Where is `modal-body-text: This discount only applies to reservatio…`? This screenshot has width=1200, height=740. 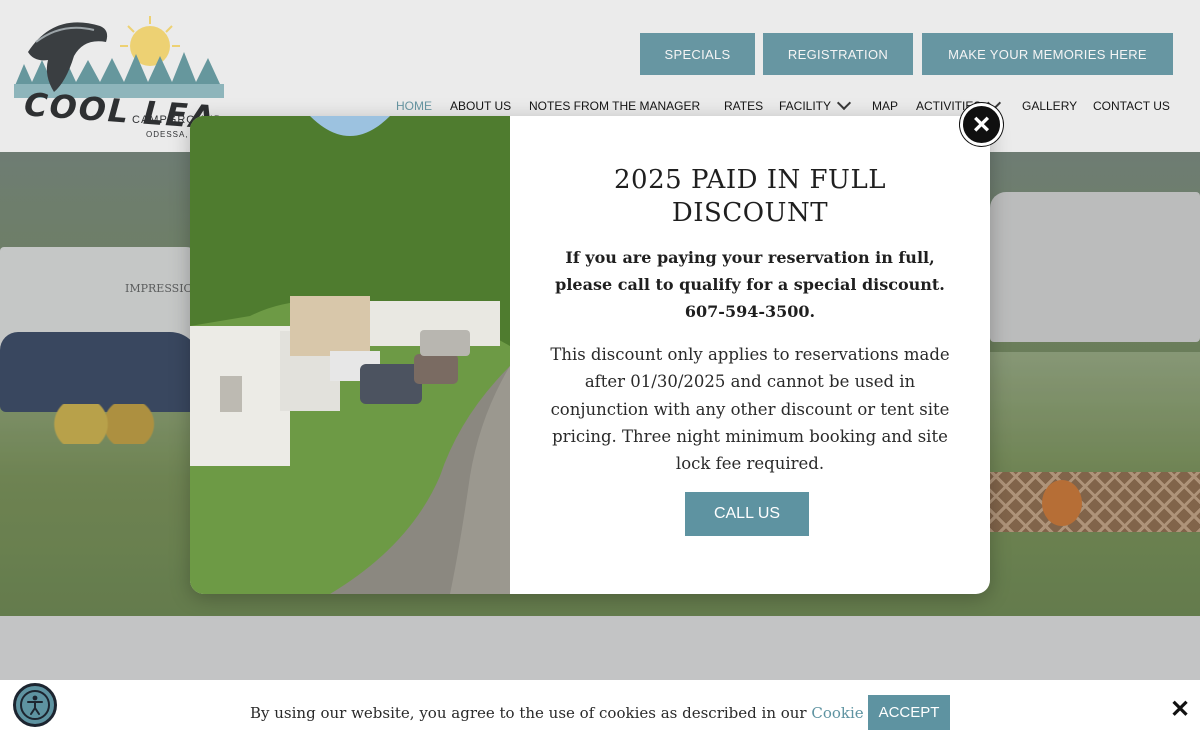 modal-body-text: This discount only applies to reservatio… is located at coordinates (750, 409).